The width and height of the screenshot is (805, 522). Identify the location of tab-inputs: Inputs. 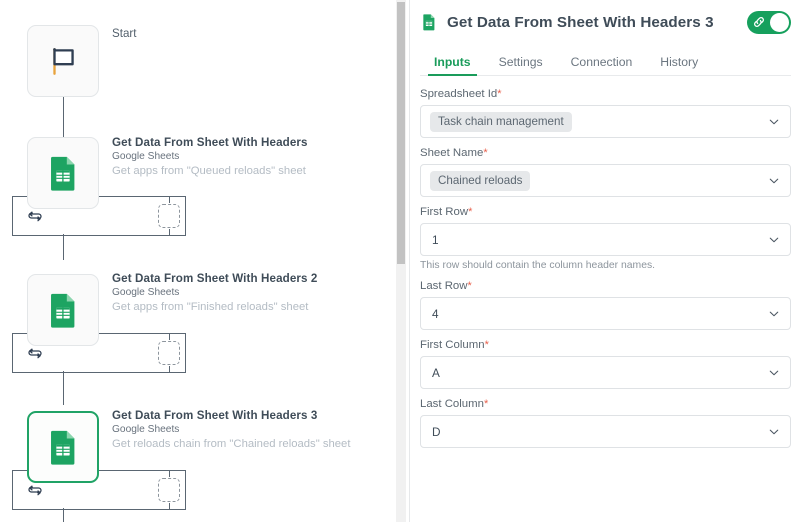
(452, 65).